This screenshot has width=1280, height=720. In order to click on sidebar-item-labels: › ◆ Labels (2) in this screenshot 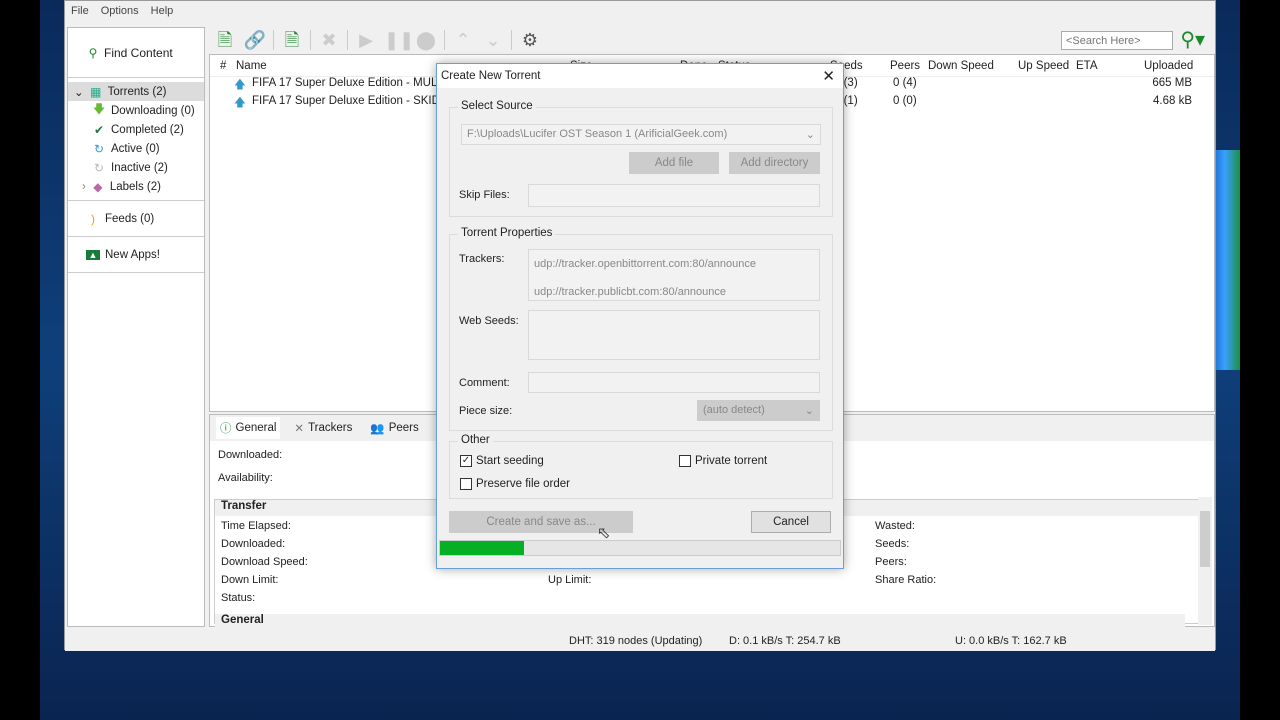, I will do `click(136, 186)`.